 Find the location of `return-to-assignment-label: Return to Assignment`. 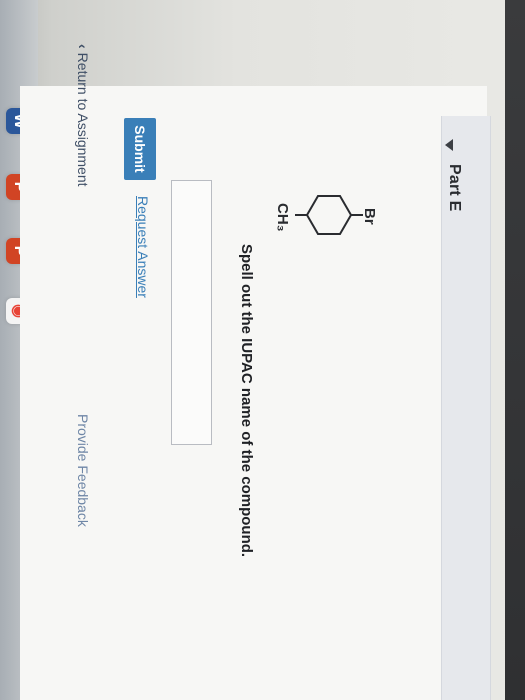

return-to-assignment-label: Return to Assignment is located at coordinates (83, 119).